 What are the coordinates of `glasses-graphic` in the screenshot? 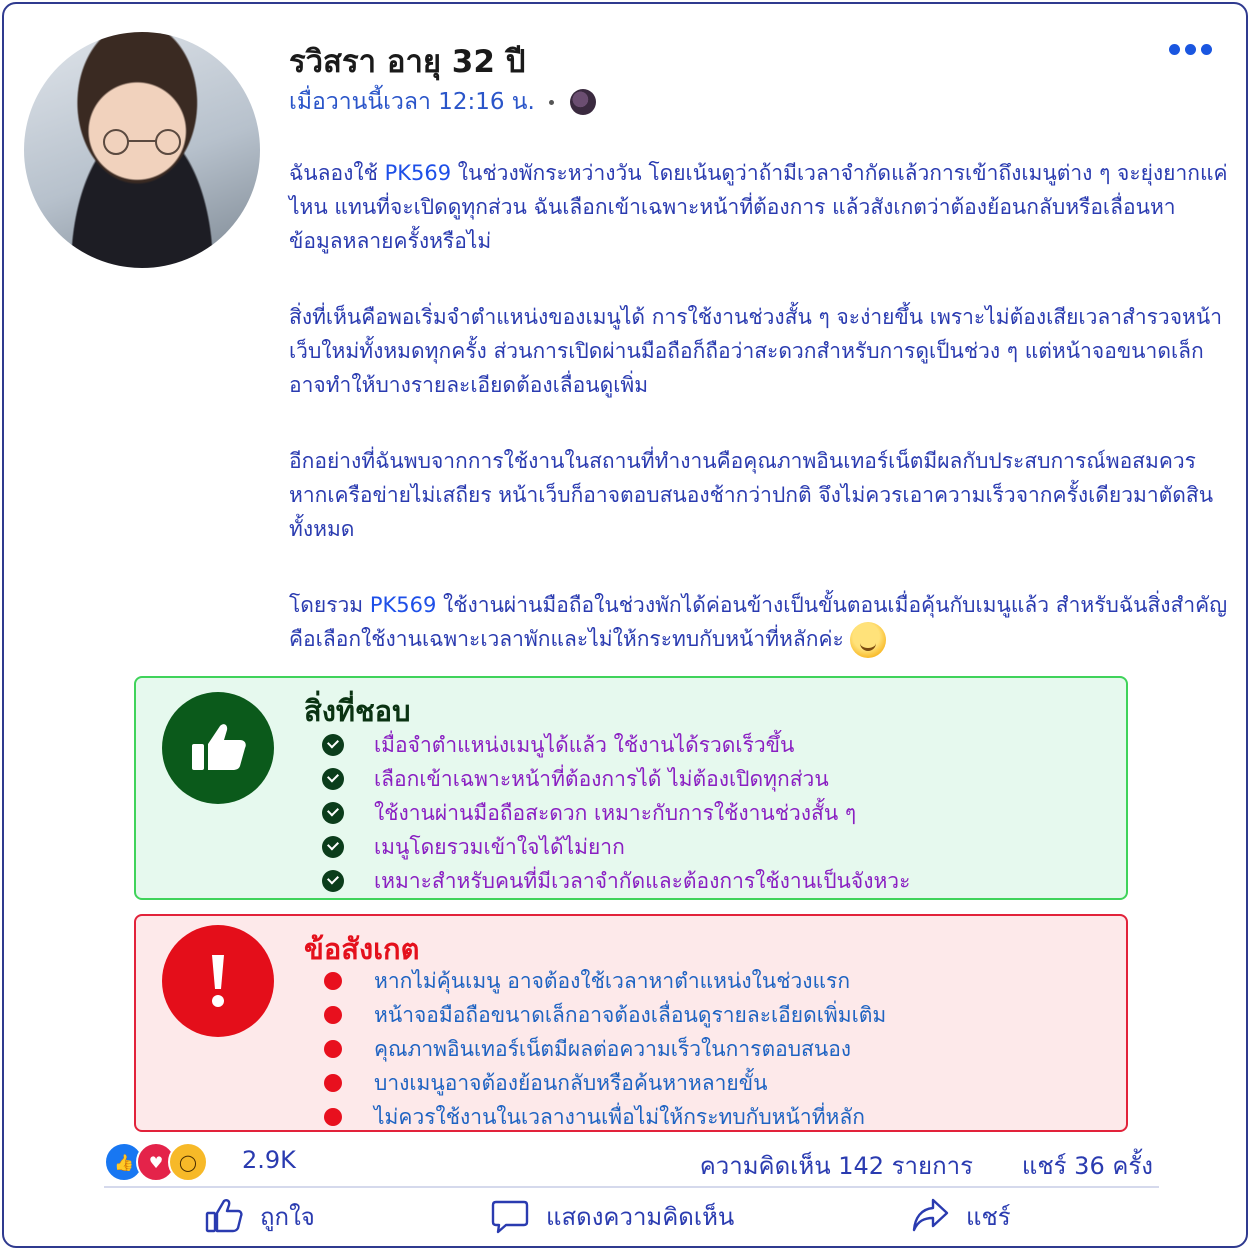 It's located at (142, 142).